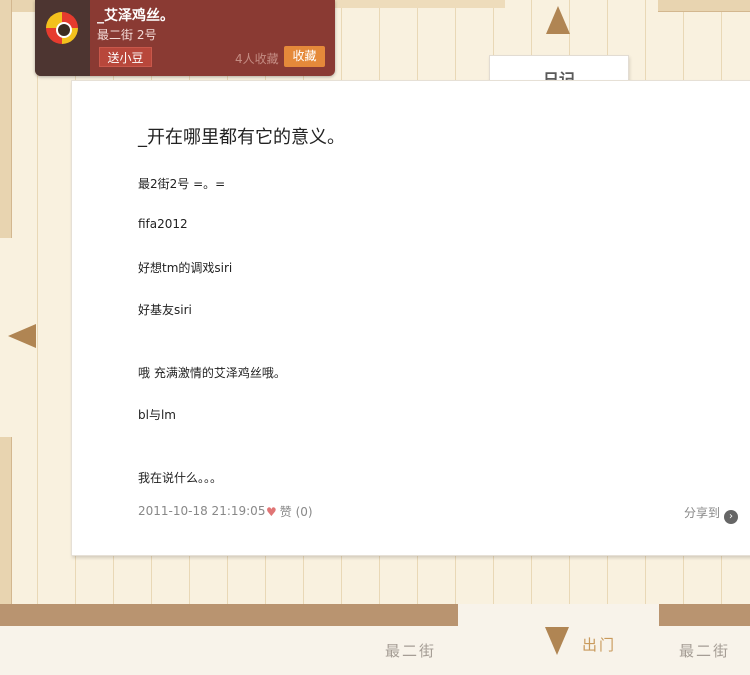 The image size is (750, 675). What do you see at coordinates (557, 641) in the screenshot?
I see `arrow-down-icon` at bounding box center [557, 641].